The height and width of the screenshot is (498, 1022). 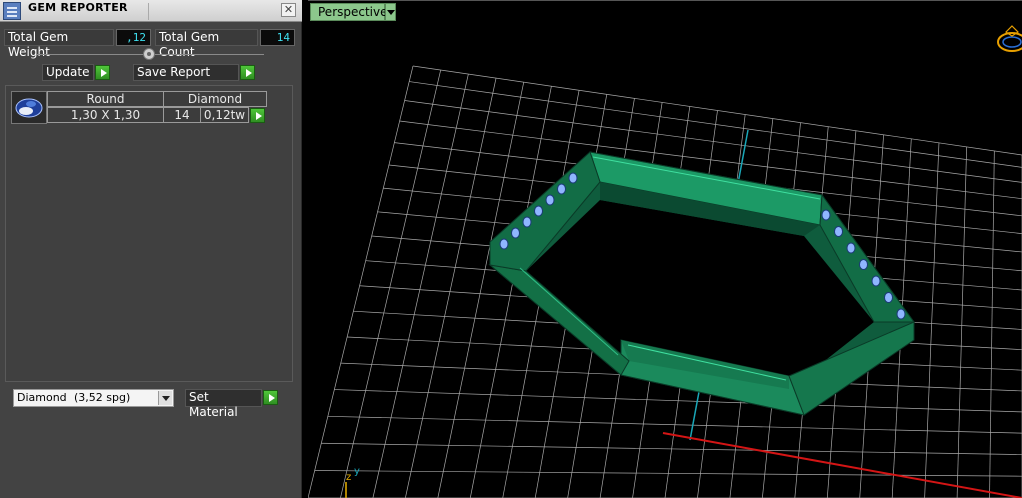 I want to click on total-gem-count-value: 14, so click(x=277, y=37).